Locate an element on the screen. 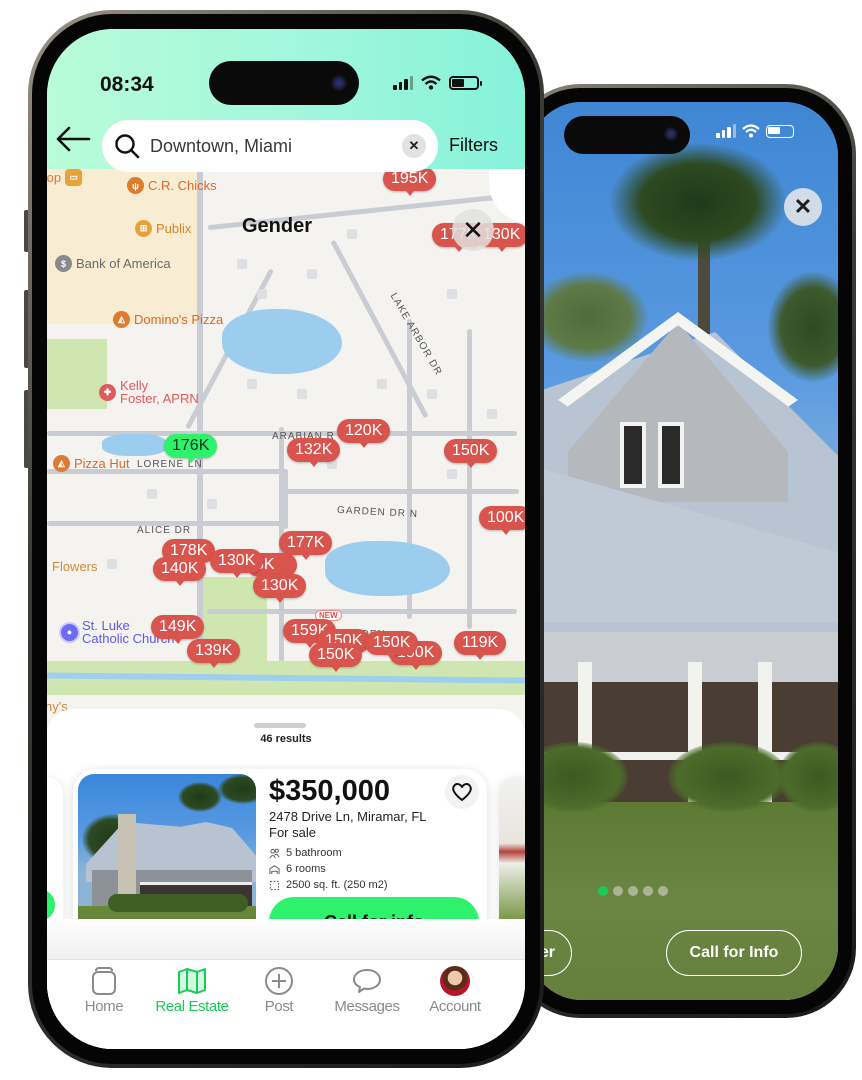  map-close-button: ✕ is located at coordinates (473, 230).